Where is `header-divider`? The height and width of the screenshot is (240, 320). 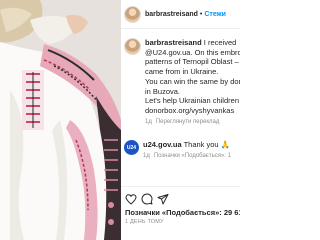
header-divider is located at coordinates (180, 28).